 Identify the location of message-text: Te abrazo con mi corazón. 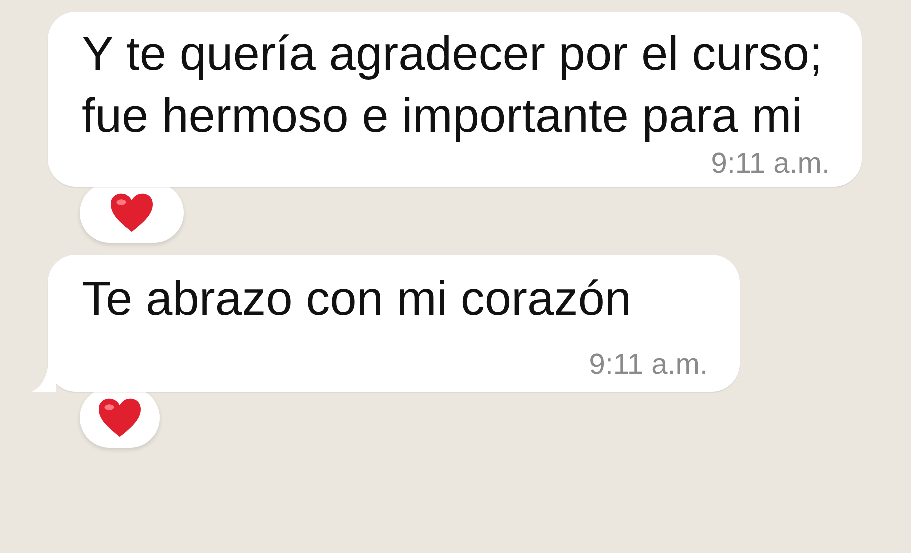
(357, 300).